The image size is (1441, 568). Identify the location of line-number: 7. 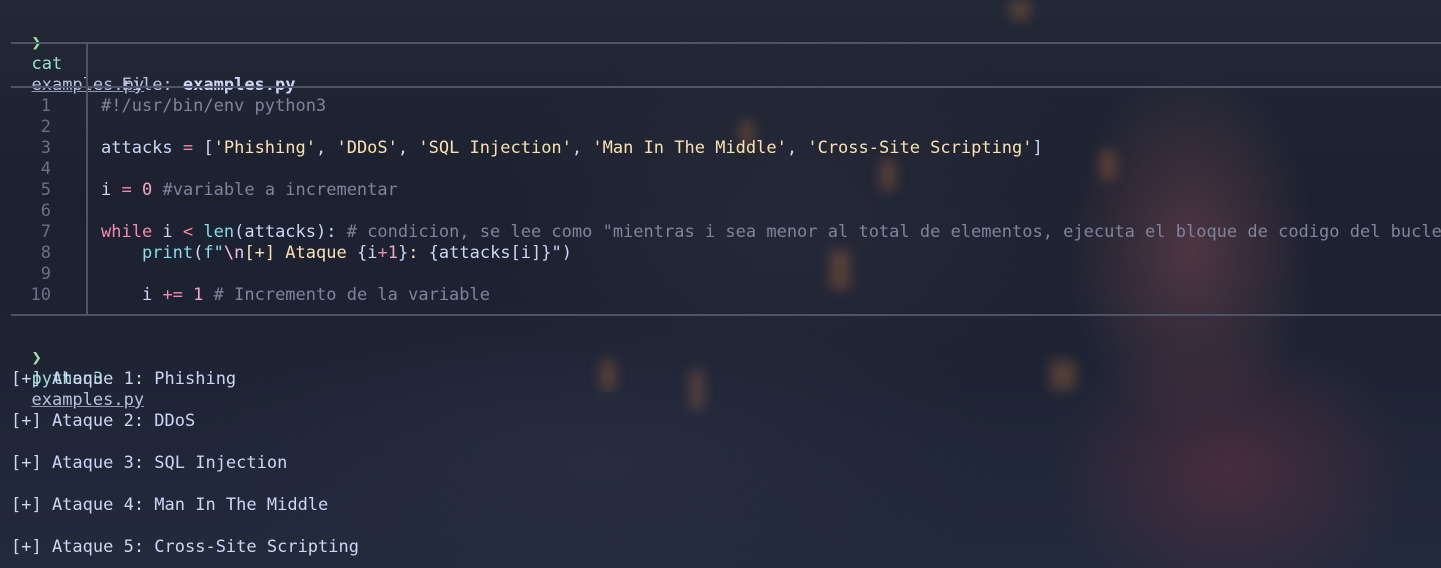
(45, 232).